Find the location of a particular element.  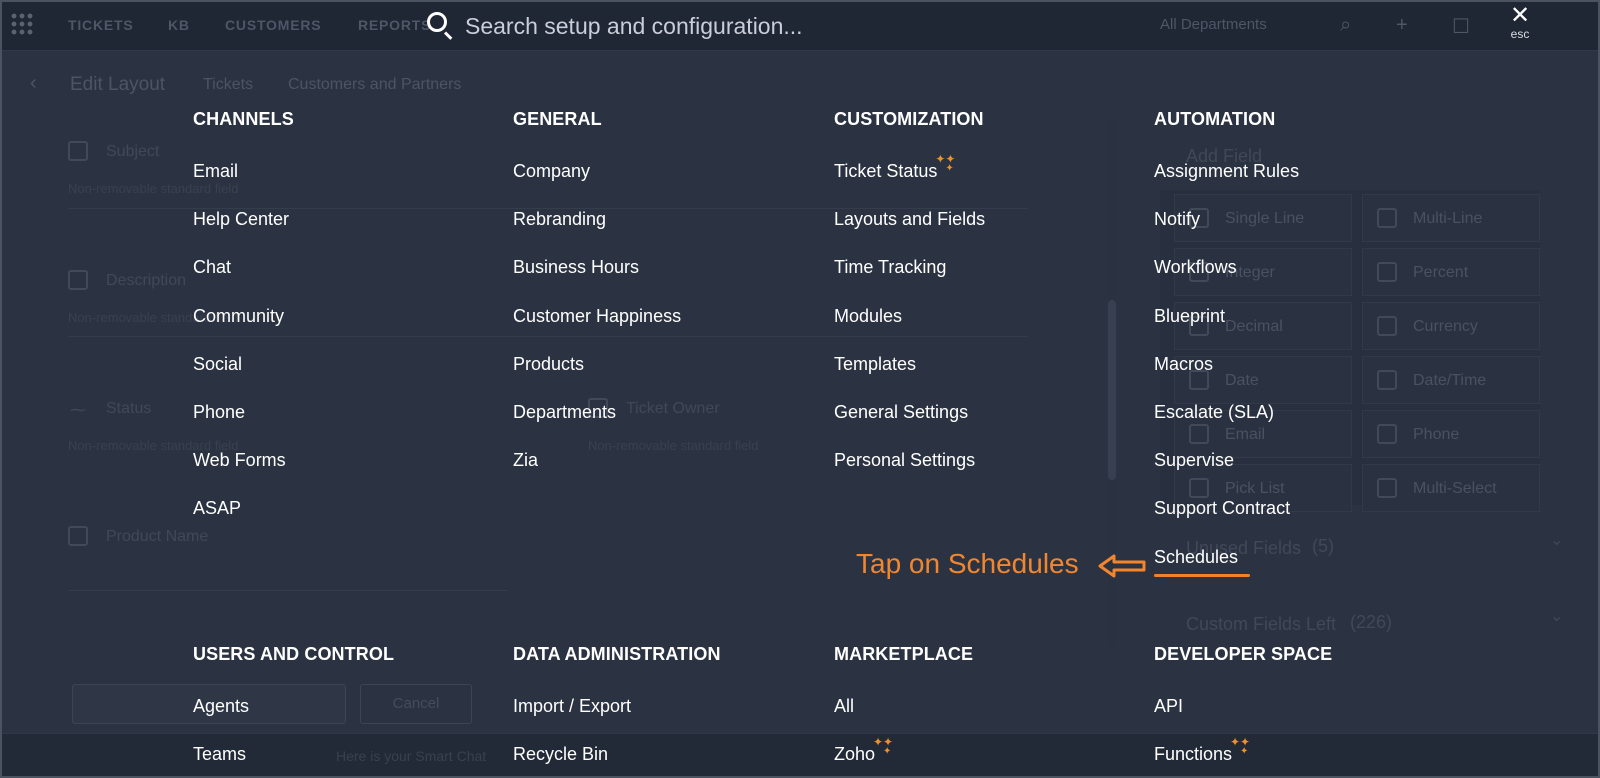

field-type-cell: Multi-Select is located at coordinates (1451, 488).